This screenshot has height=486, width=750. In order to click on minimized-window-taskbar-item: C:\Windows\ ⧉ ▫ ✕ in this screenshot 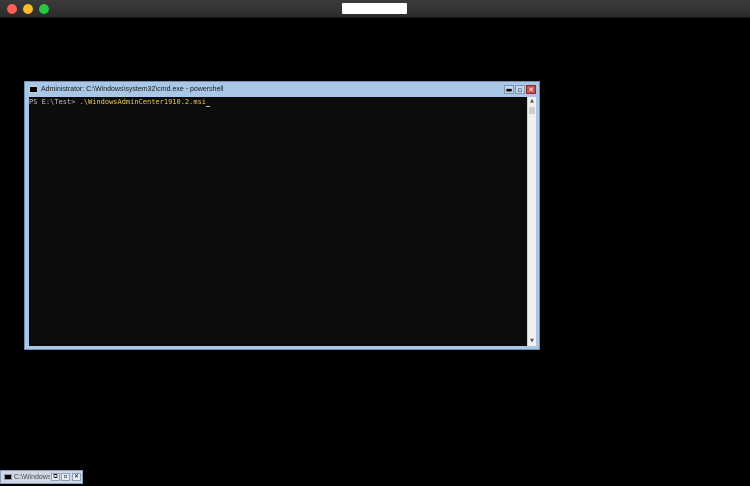, I will do `click(41, 477)`.